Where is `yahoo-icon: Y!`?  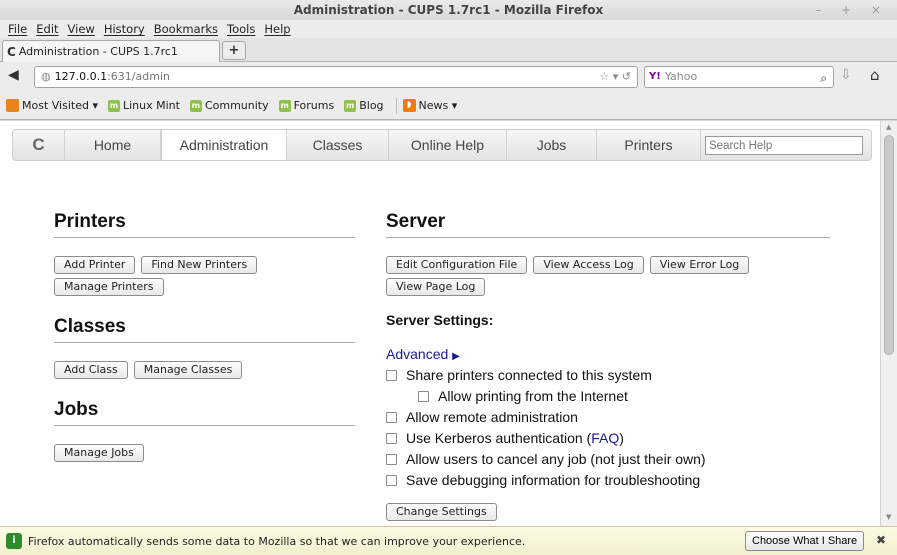 yahoo-icon: Y! is located at coordinates (655, 77).